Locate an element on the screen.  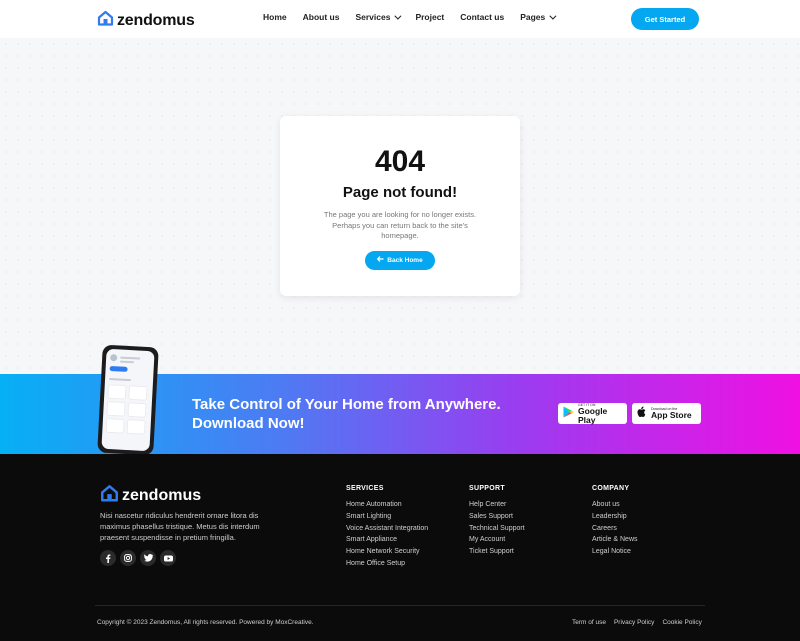
footer-link: Home Automation is located at coordinates (387, 504).